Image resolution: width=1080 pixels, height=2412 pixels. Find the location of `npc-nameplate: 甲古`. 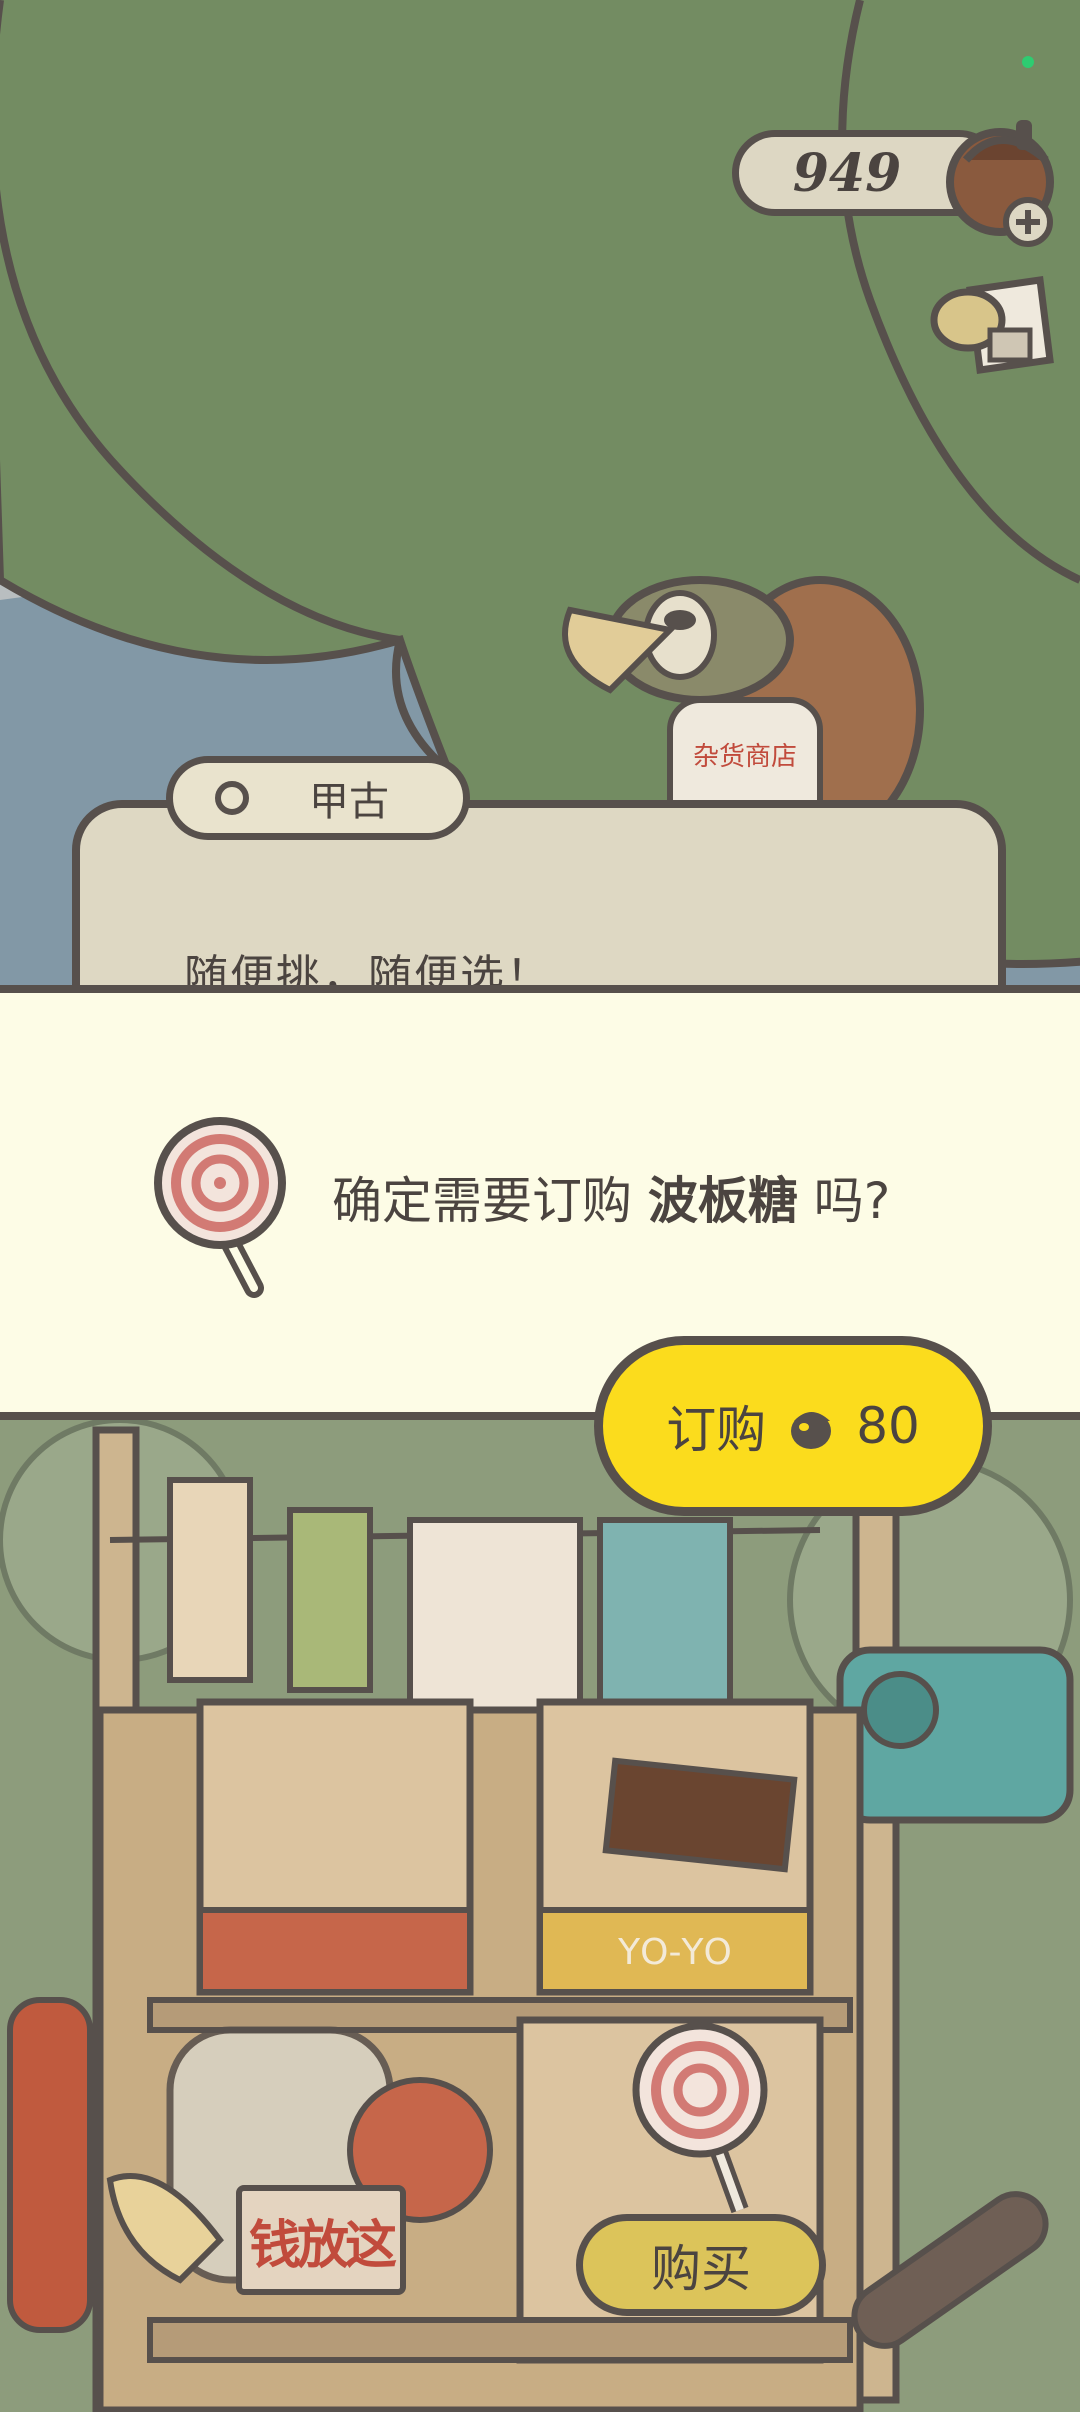

npc-nameplate: 甲古 is located at coordinates (318, 798).